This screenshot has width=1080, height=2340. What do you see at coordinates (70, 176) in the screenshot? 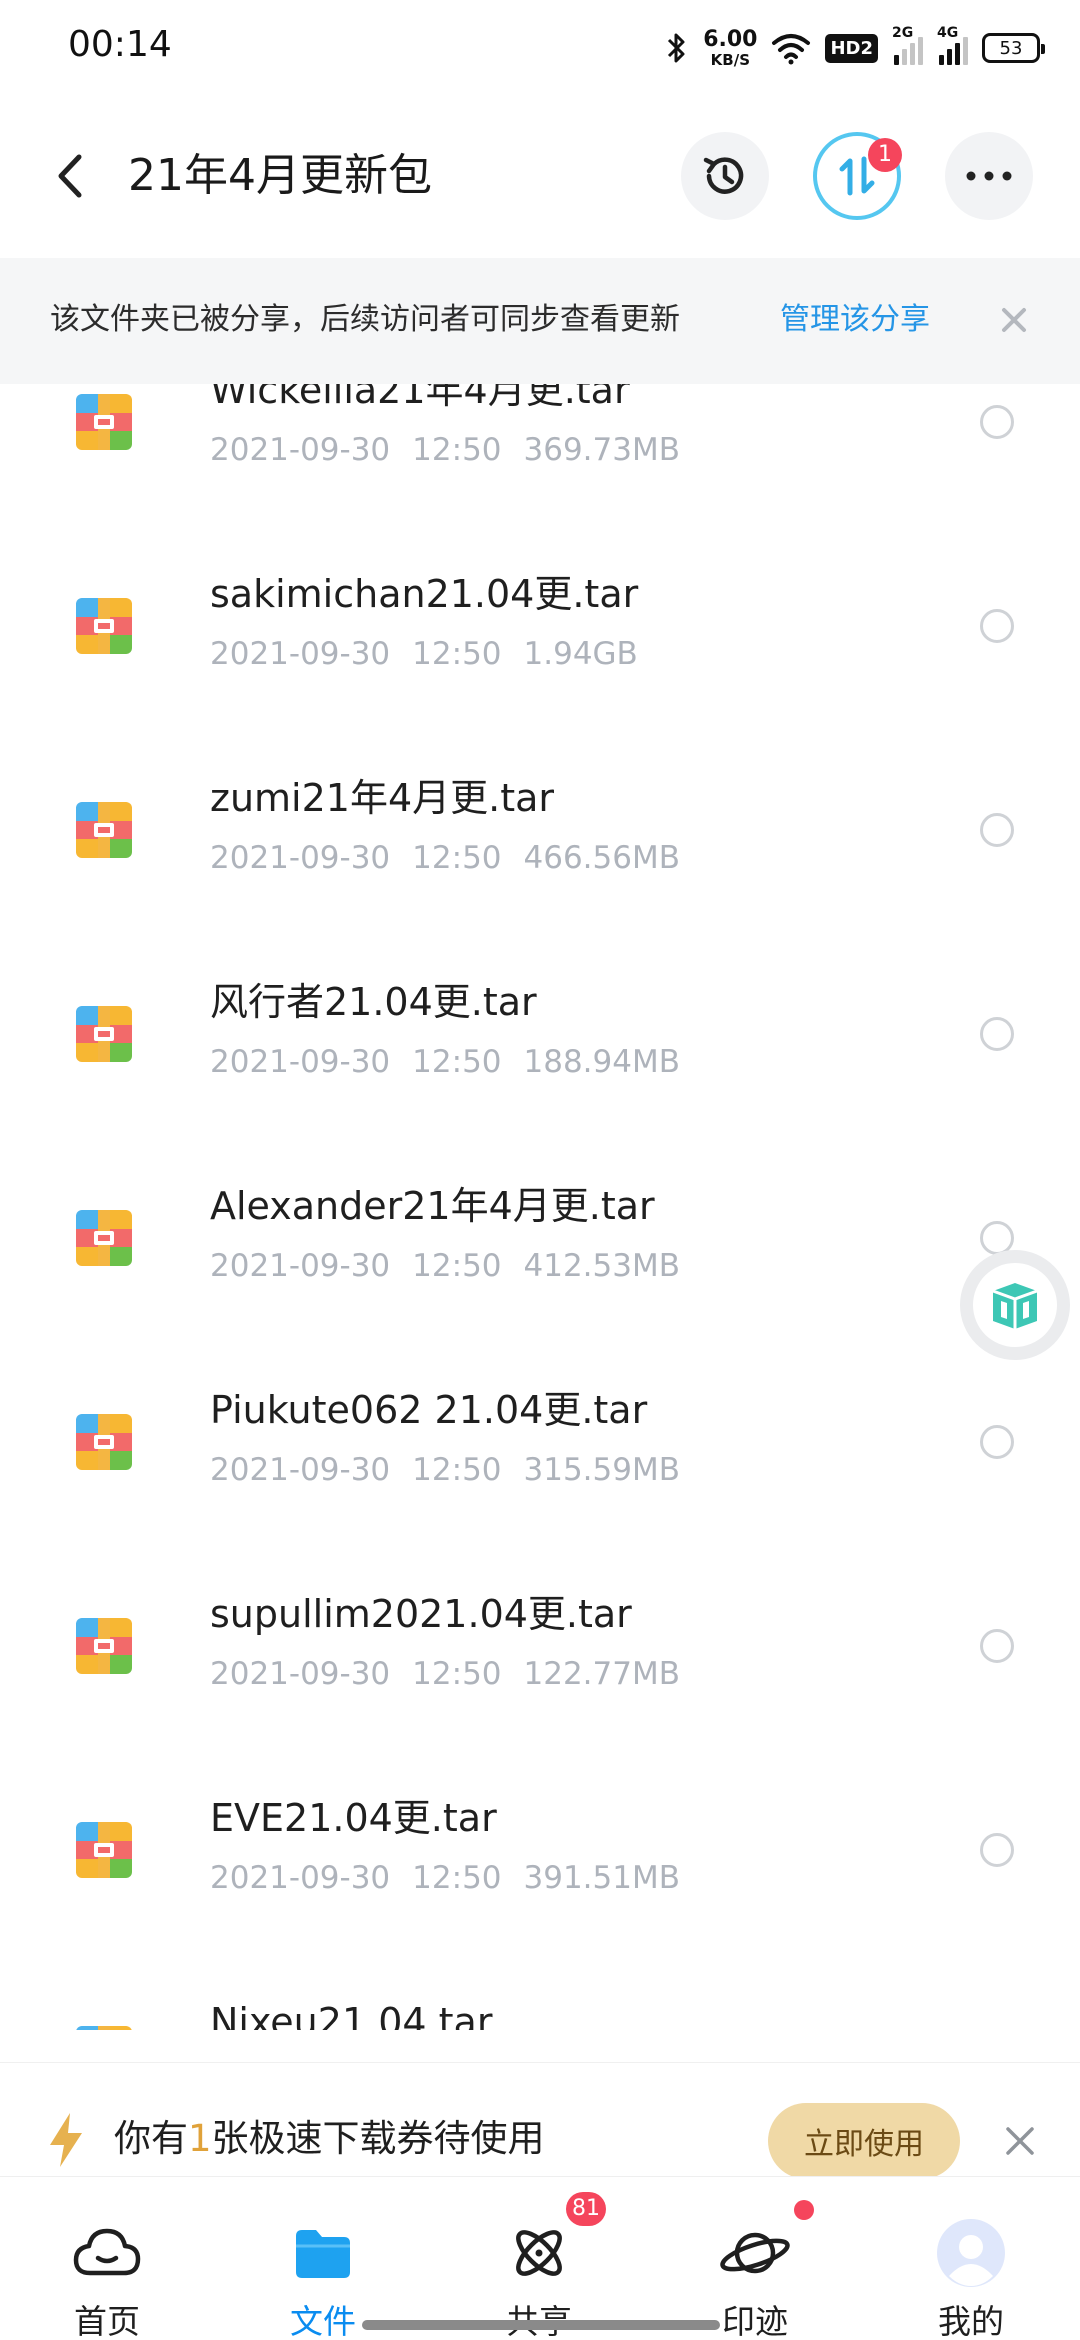
I see `back-button` at bounding box center [70, 176].